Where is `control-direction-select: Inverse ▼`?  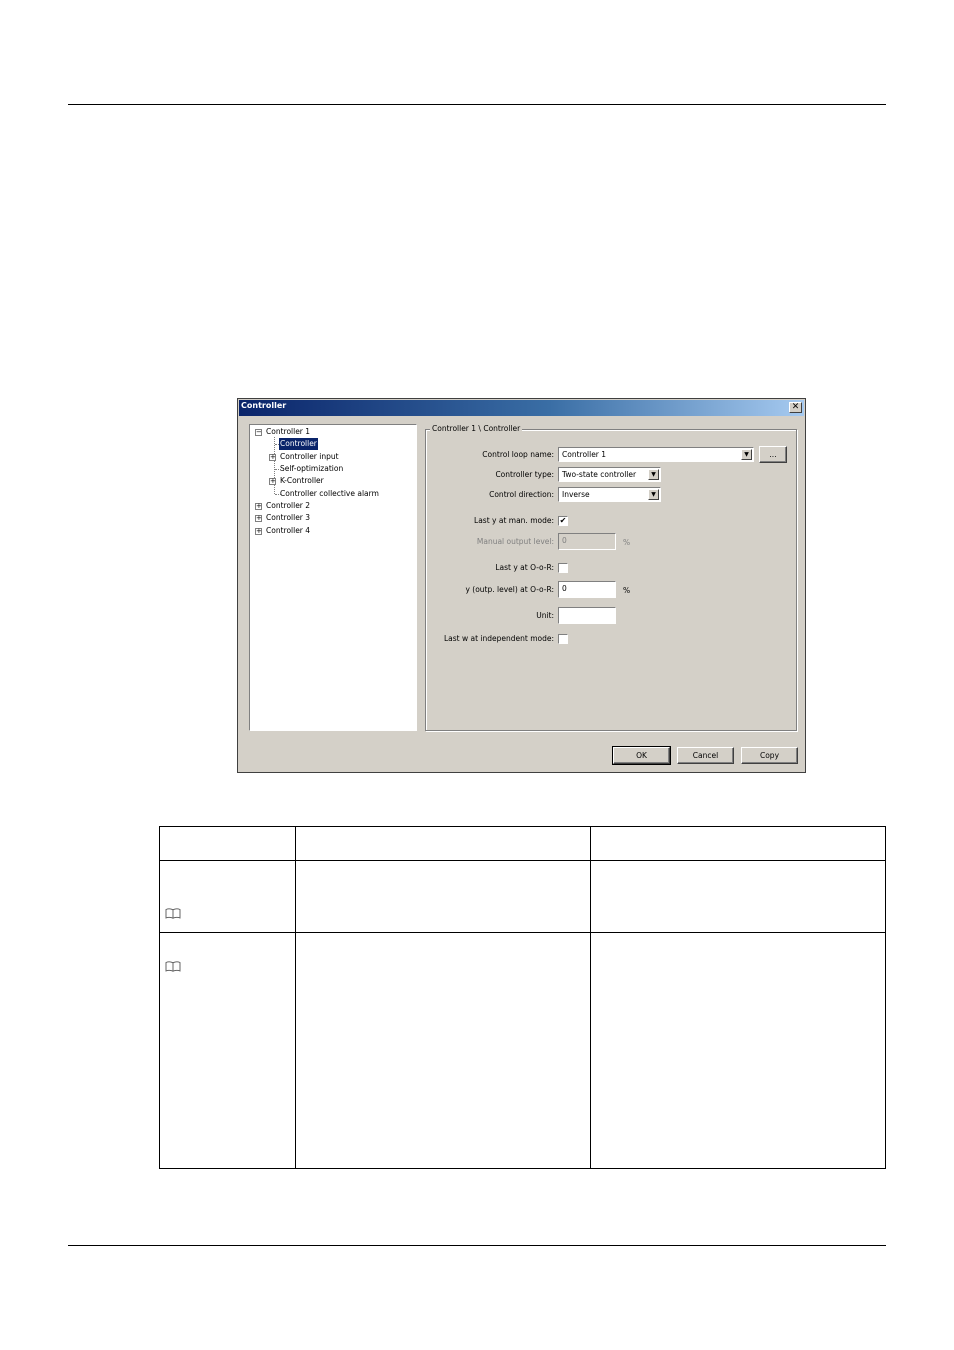
control-direction-select: Inverse ▼ is located at coordinates (609, 494).